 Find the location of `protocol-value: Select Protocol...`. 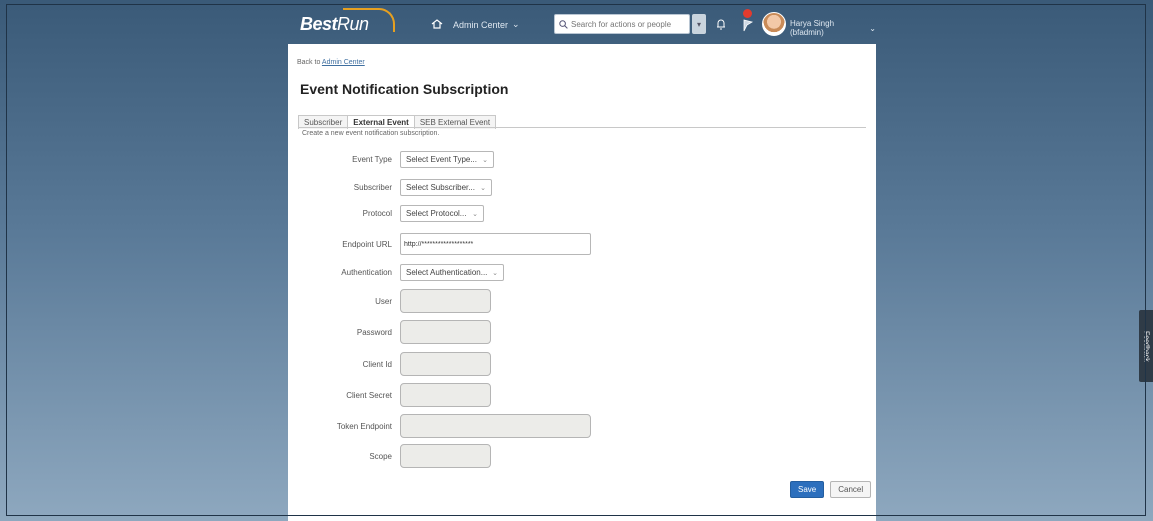

protocol-value: Select Protocol... is located at coordinates (436, 213).